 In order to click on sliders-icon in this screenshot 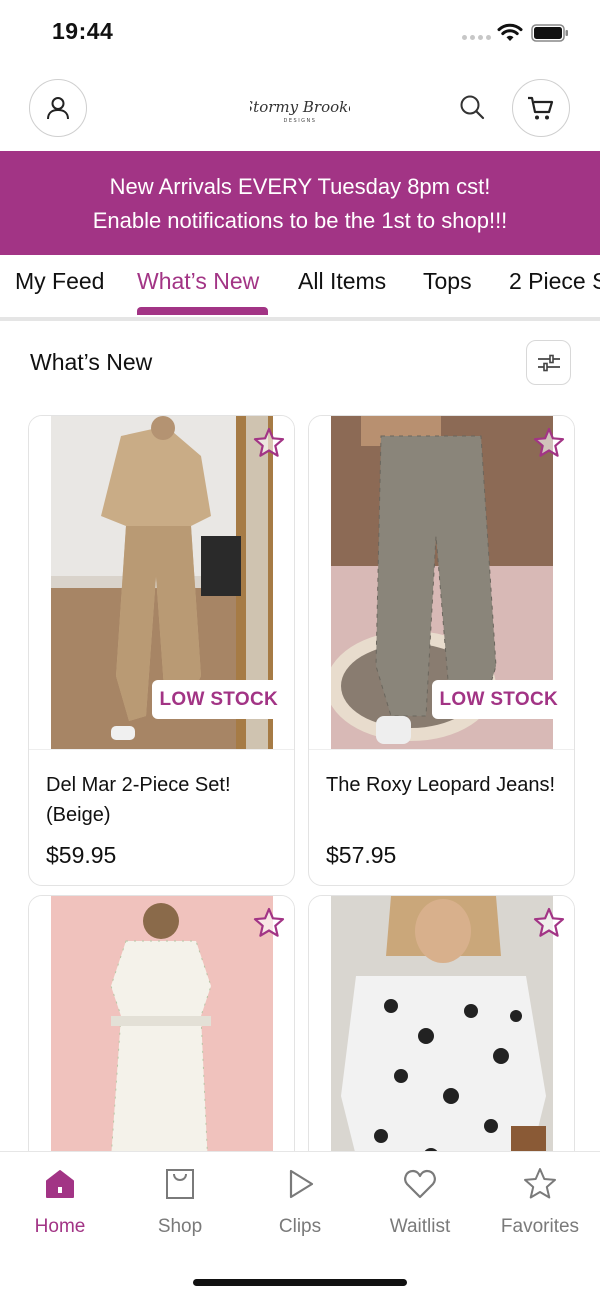, I will do `click(548, 362)`.